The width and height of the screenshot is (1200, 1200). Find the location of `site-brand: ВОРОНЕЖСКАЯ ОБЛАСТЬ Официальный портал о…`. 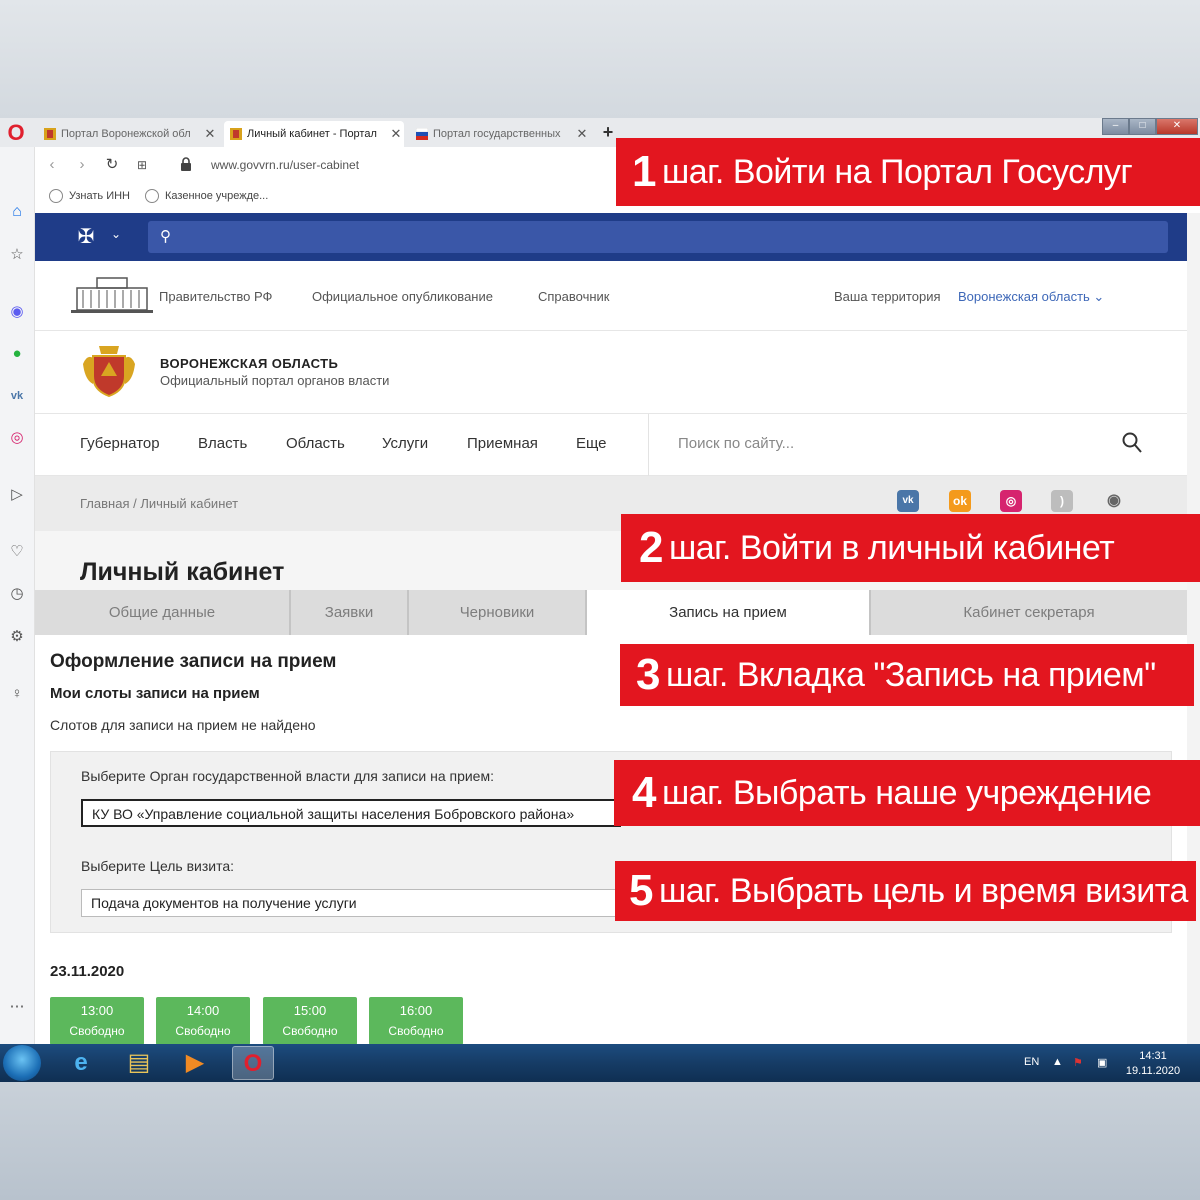

site-brand: ВОРОНЕЖСКАЯ ОБЛАСТЬ Официальный портал о… is located at coordinates (611, 373).